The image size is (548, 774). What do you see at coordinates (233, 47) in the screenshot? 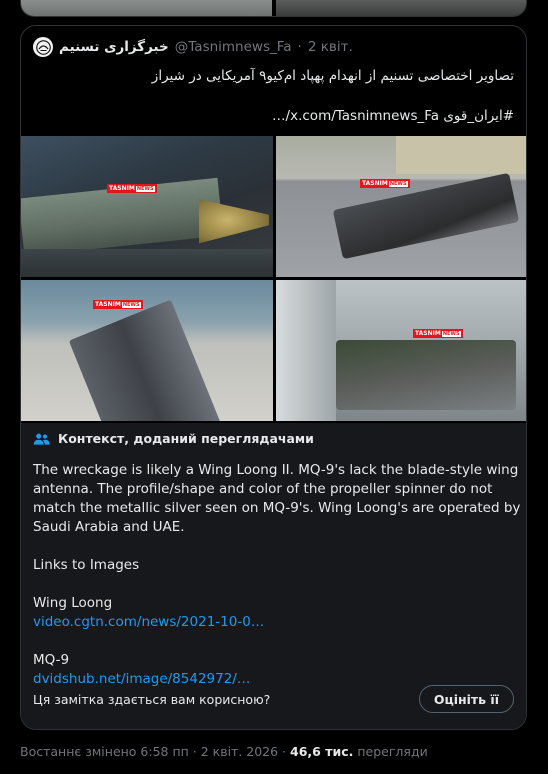
I see `account-handle: @Tasnimnews_Fa` at bounding box center [233, 47].